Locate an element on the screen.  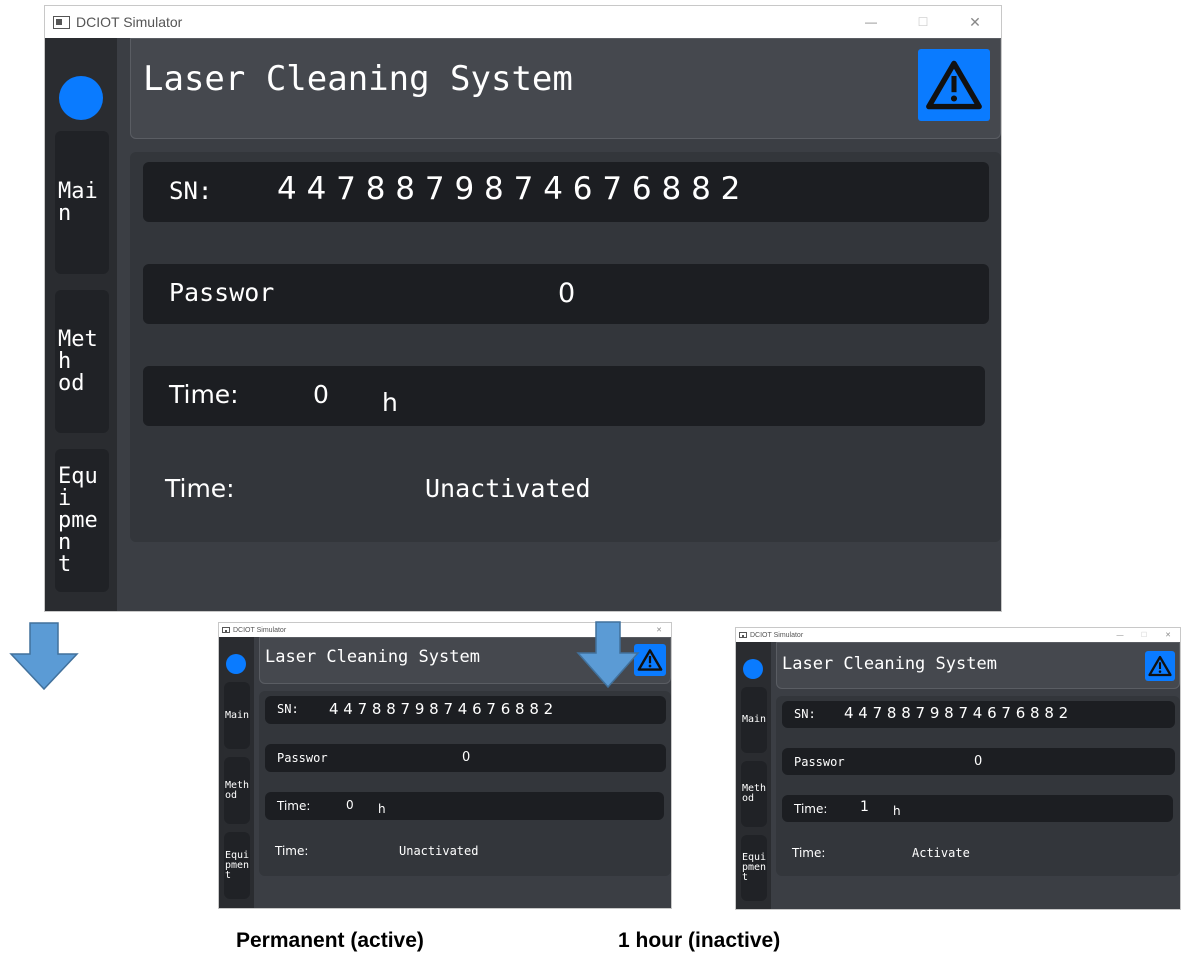
time-row: Time: 1 h is located at coordinates (977, 808).